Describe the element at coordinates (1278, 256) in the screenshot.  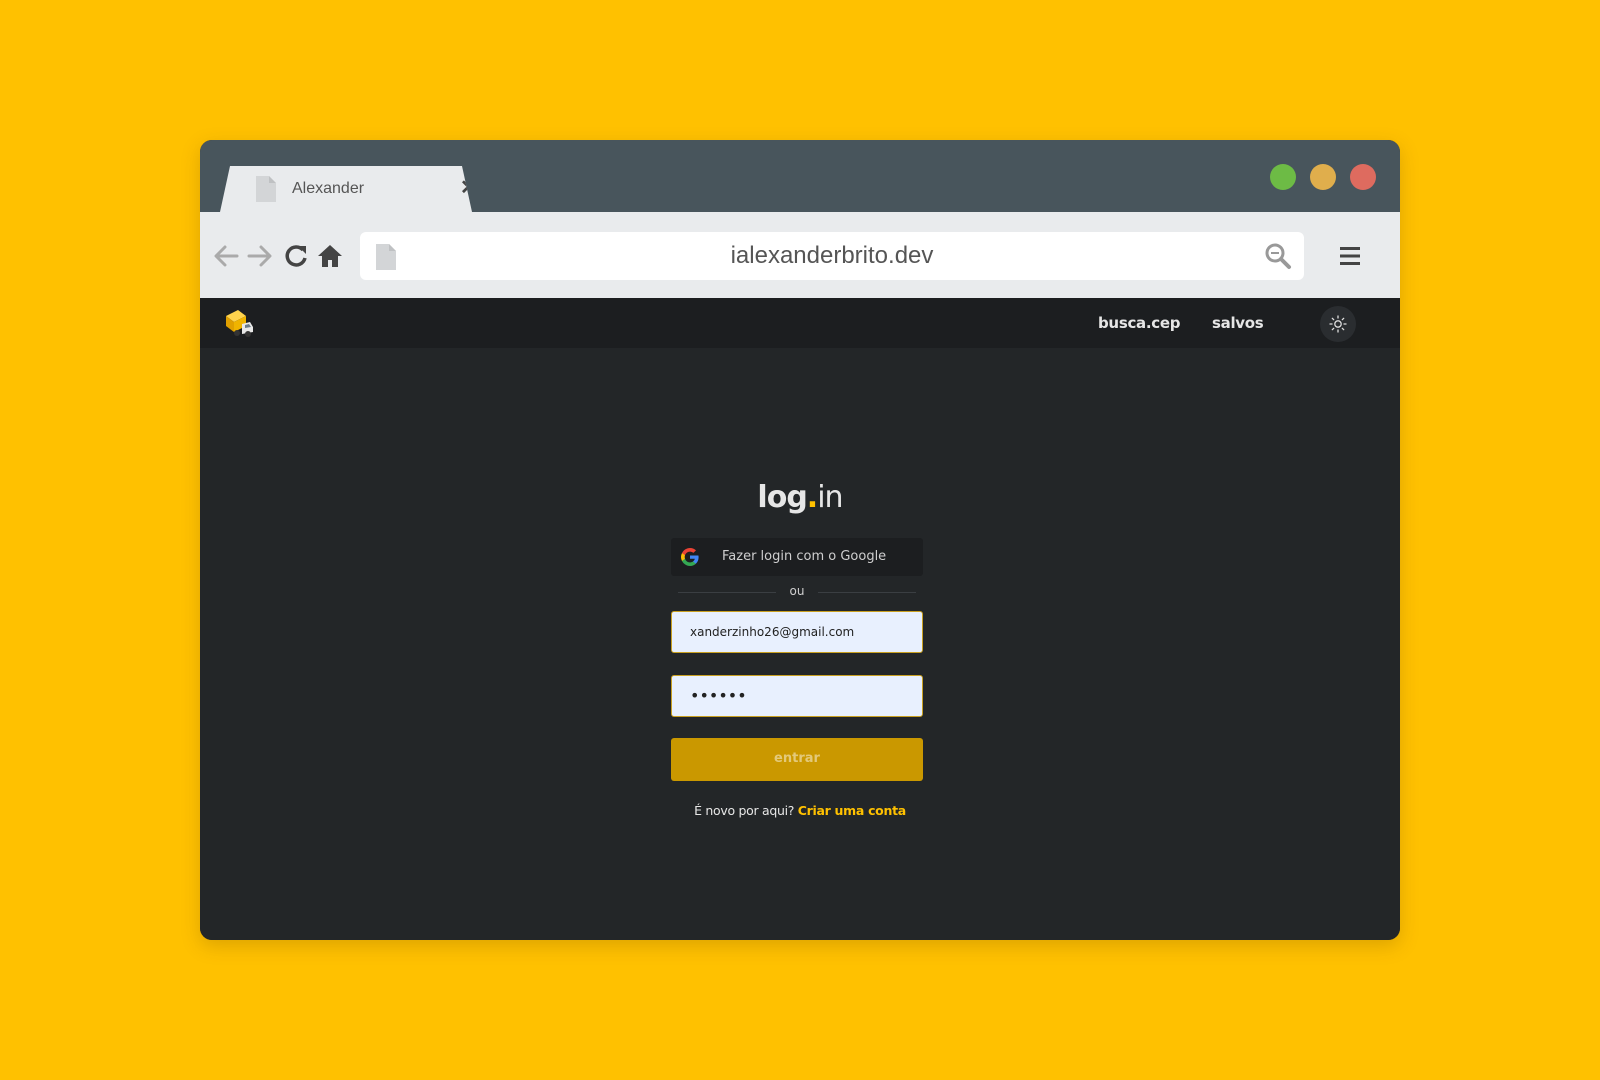
I see `search-icon` at that location.